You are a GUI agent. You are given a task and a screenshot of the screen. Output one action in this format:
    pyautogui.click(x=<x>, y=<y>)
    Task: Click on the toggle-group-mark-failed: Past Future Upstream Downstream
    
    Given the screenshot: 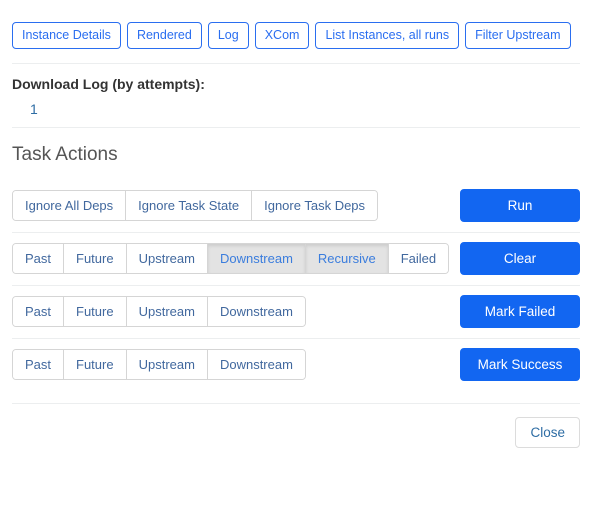 What is the action you would take?
    pyautogui.click(x=159, y=311)
    